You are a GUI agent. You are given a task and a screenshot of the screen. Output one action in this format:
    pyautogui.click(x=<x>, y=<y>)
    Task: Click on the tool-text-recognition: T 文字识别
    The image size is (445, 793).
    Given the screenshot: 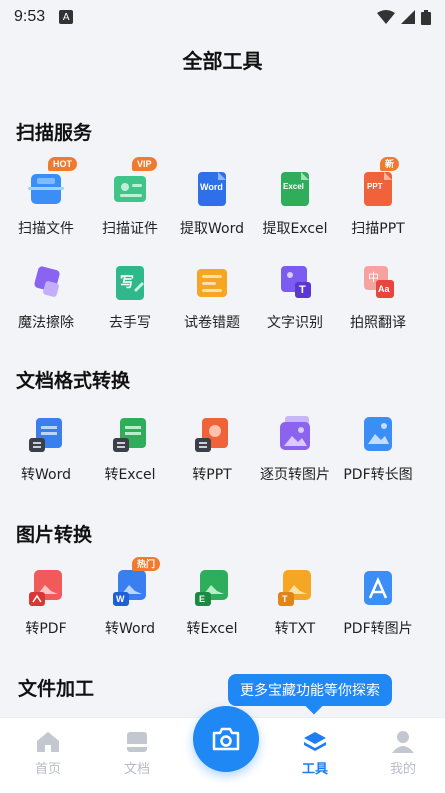 What is the action you would take?
    pyautogui.click(x=295, y=296)
    